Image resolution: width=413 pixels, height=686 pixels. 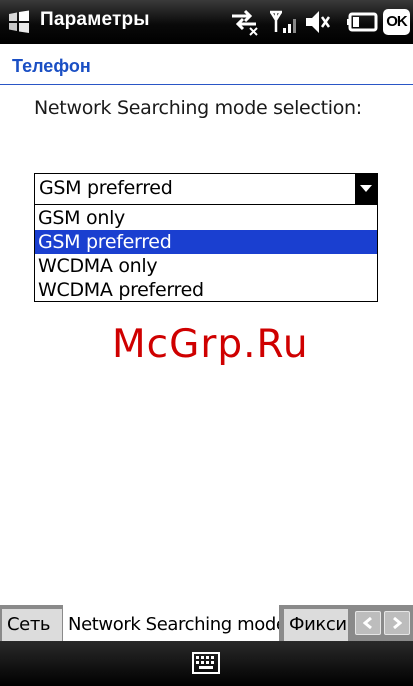 I want to click on dropdown-button, so click(x=366, y=189).